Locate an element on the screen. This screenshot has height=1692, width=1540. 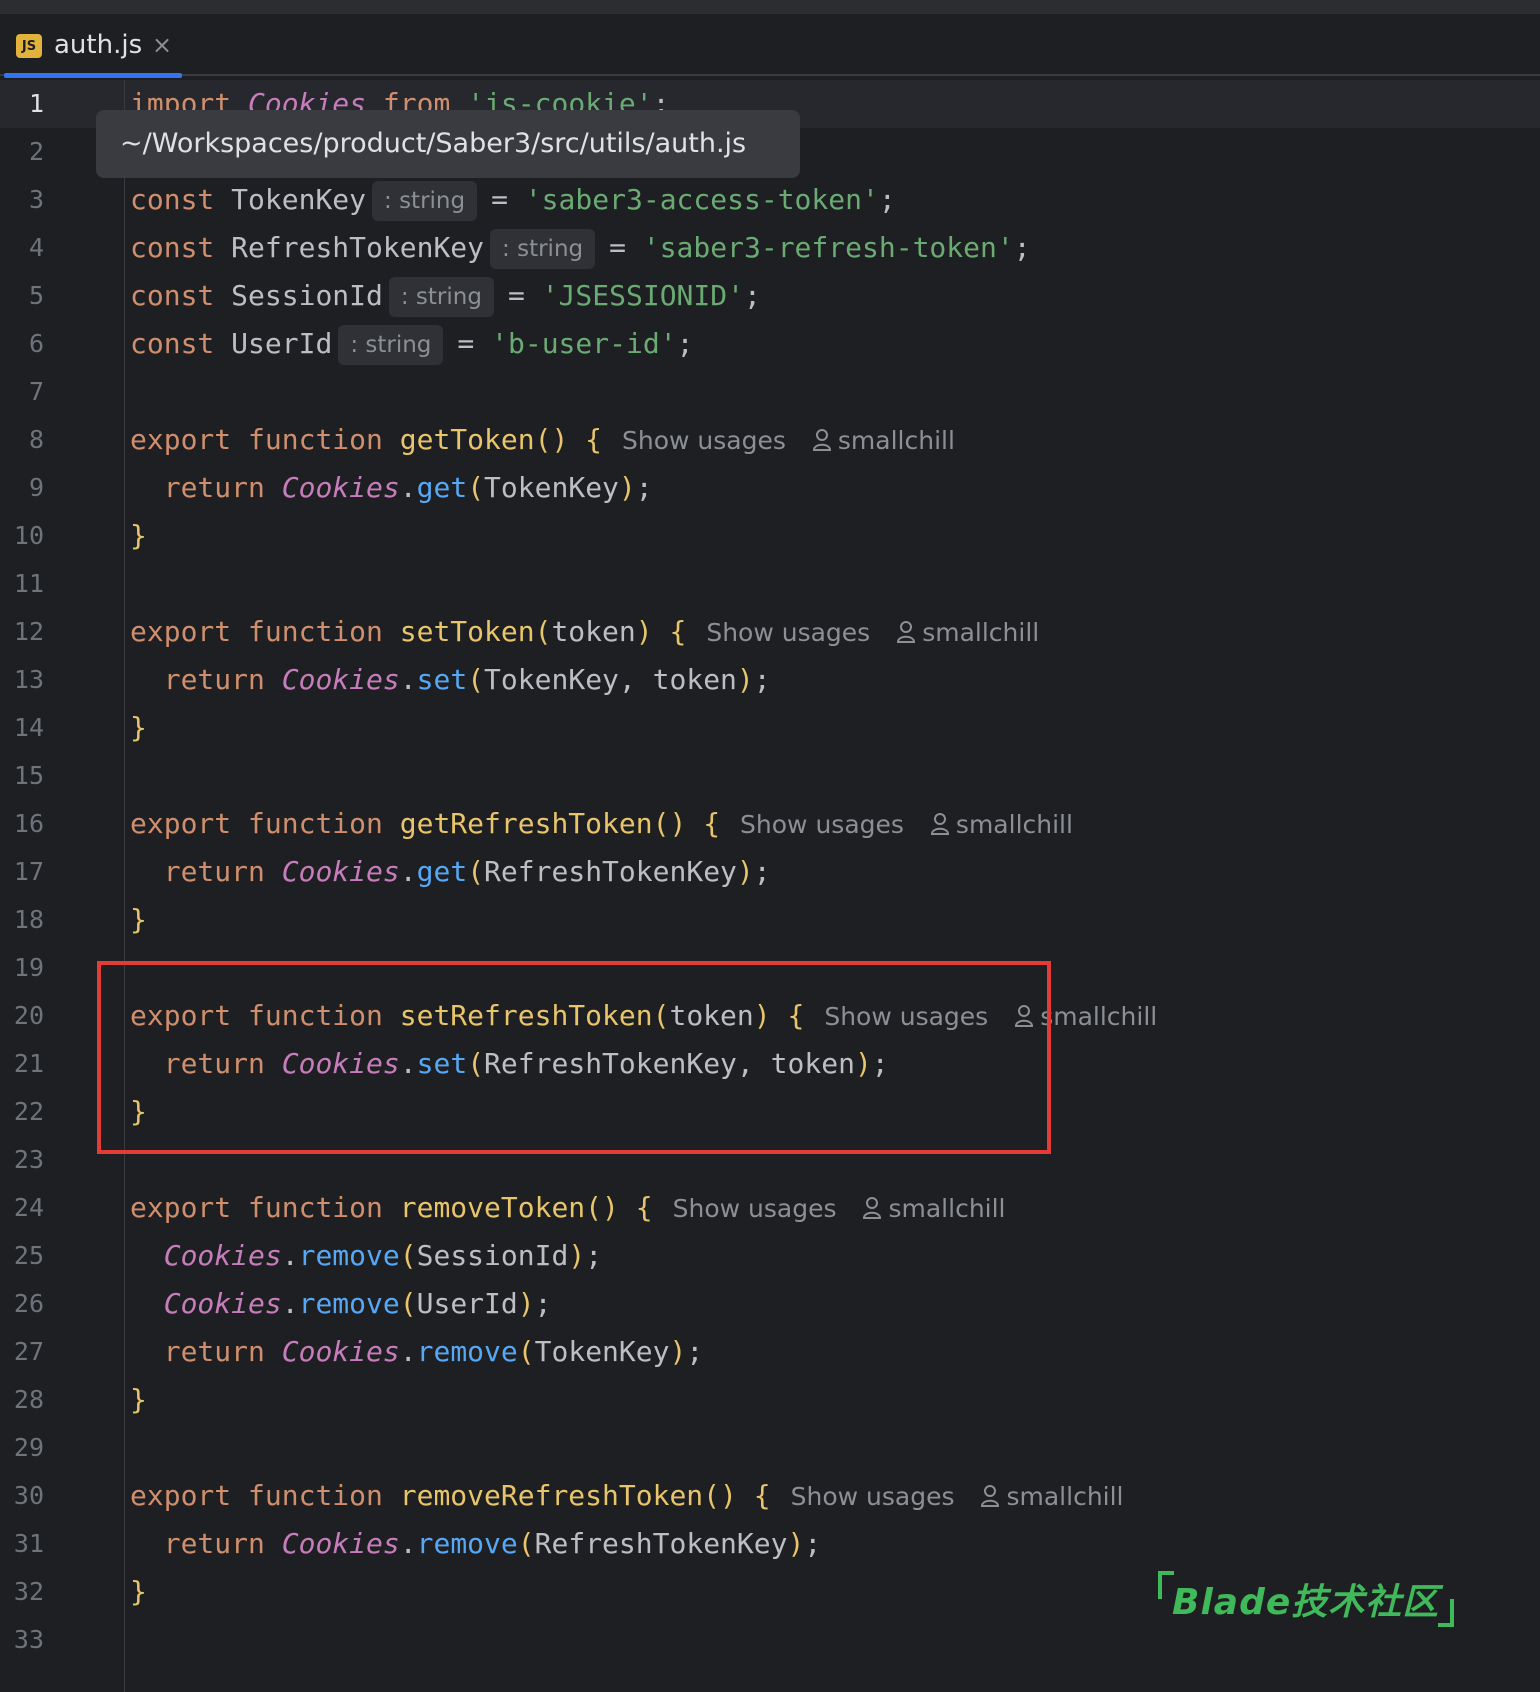
line-number: 9 is located at coordinates (36, 487).